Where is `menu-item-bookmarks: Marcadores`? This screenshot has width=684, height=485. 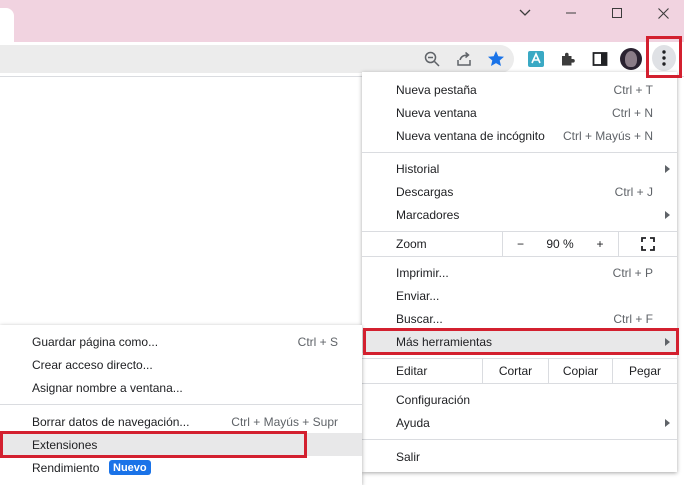 menu-item-bookmarks: Marcadores is located at coordinates (519, 214).